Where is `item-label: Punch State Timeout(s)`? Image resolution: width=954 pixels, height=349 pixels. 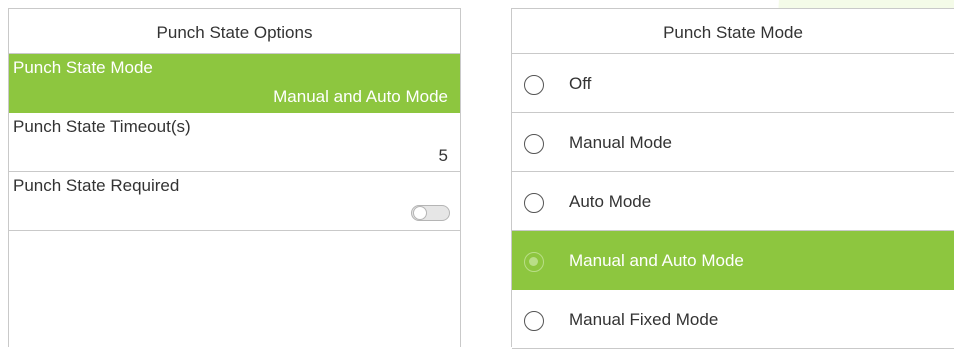 item-label: Punch State Timeout(s) is located at coordinates (102, 126).